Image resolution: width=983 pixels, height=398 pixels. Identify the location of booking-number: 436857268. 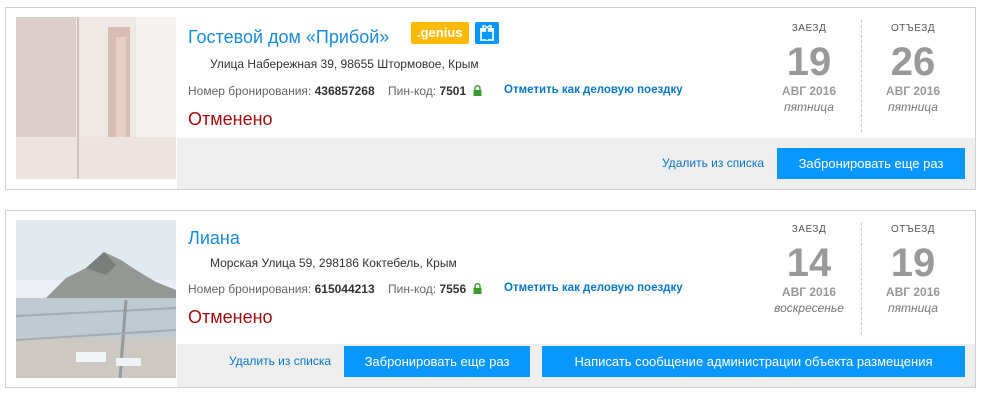
(344, 91).